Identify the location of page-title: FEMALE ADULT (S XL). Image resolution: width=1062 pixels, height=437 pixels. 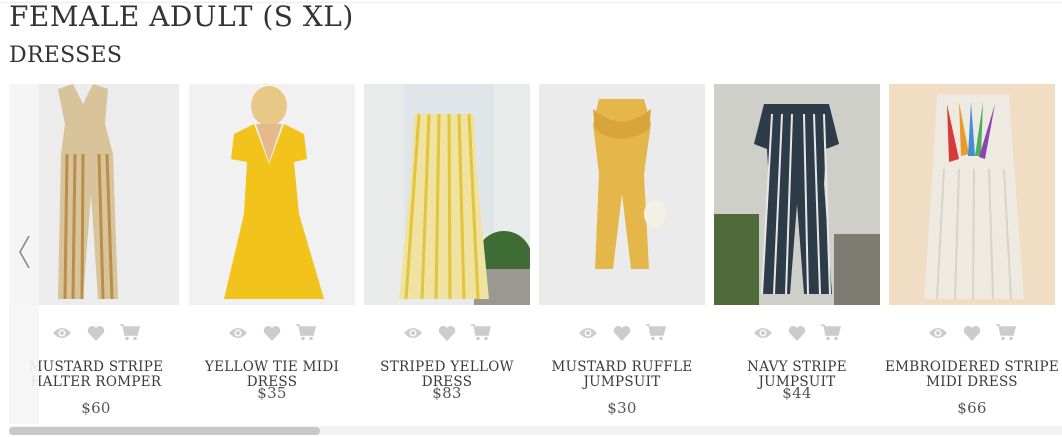
(181, 16).